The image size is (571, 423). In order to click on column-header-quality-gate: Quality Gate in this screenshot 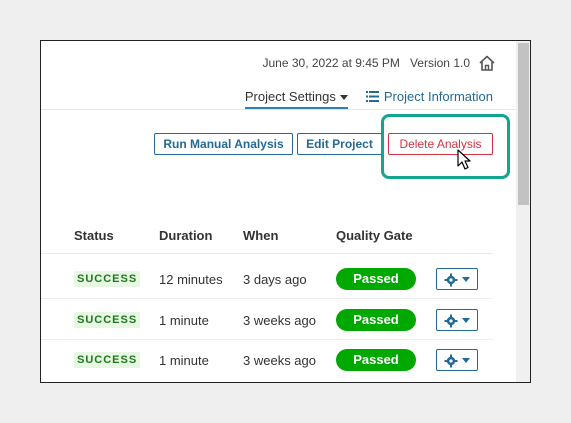, I will do `click(374, 235)`.